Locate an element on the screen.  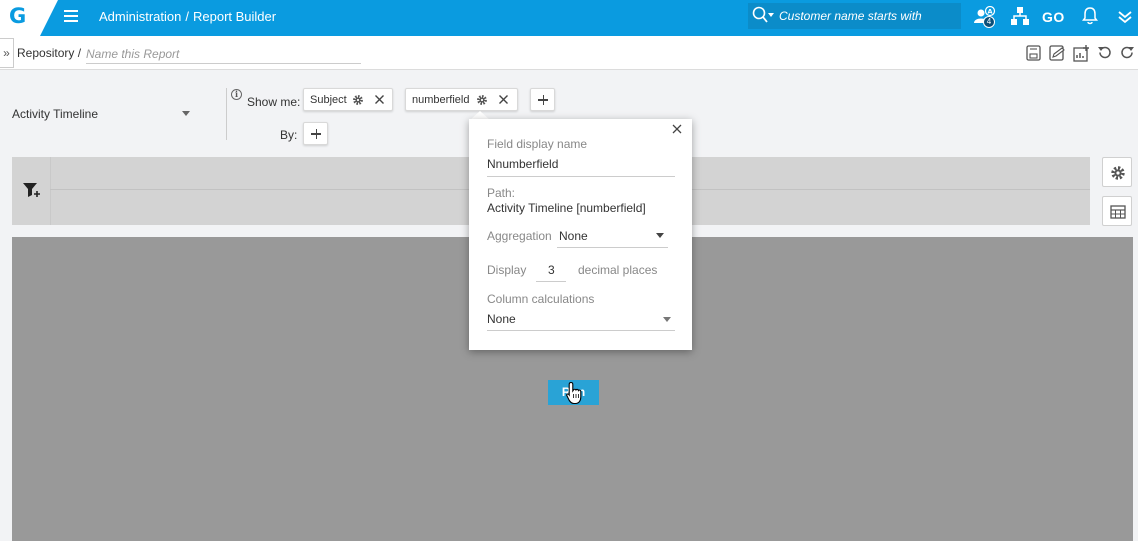
repository-link: Repository / is located at coordinates (49, 53).